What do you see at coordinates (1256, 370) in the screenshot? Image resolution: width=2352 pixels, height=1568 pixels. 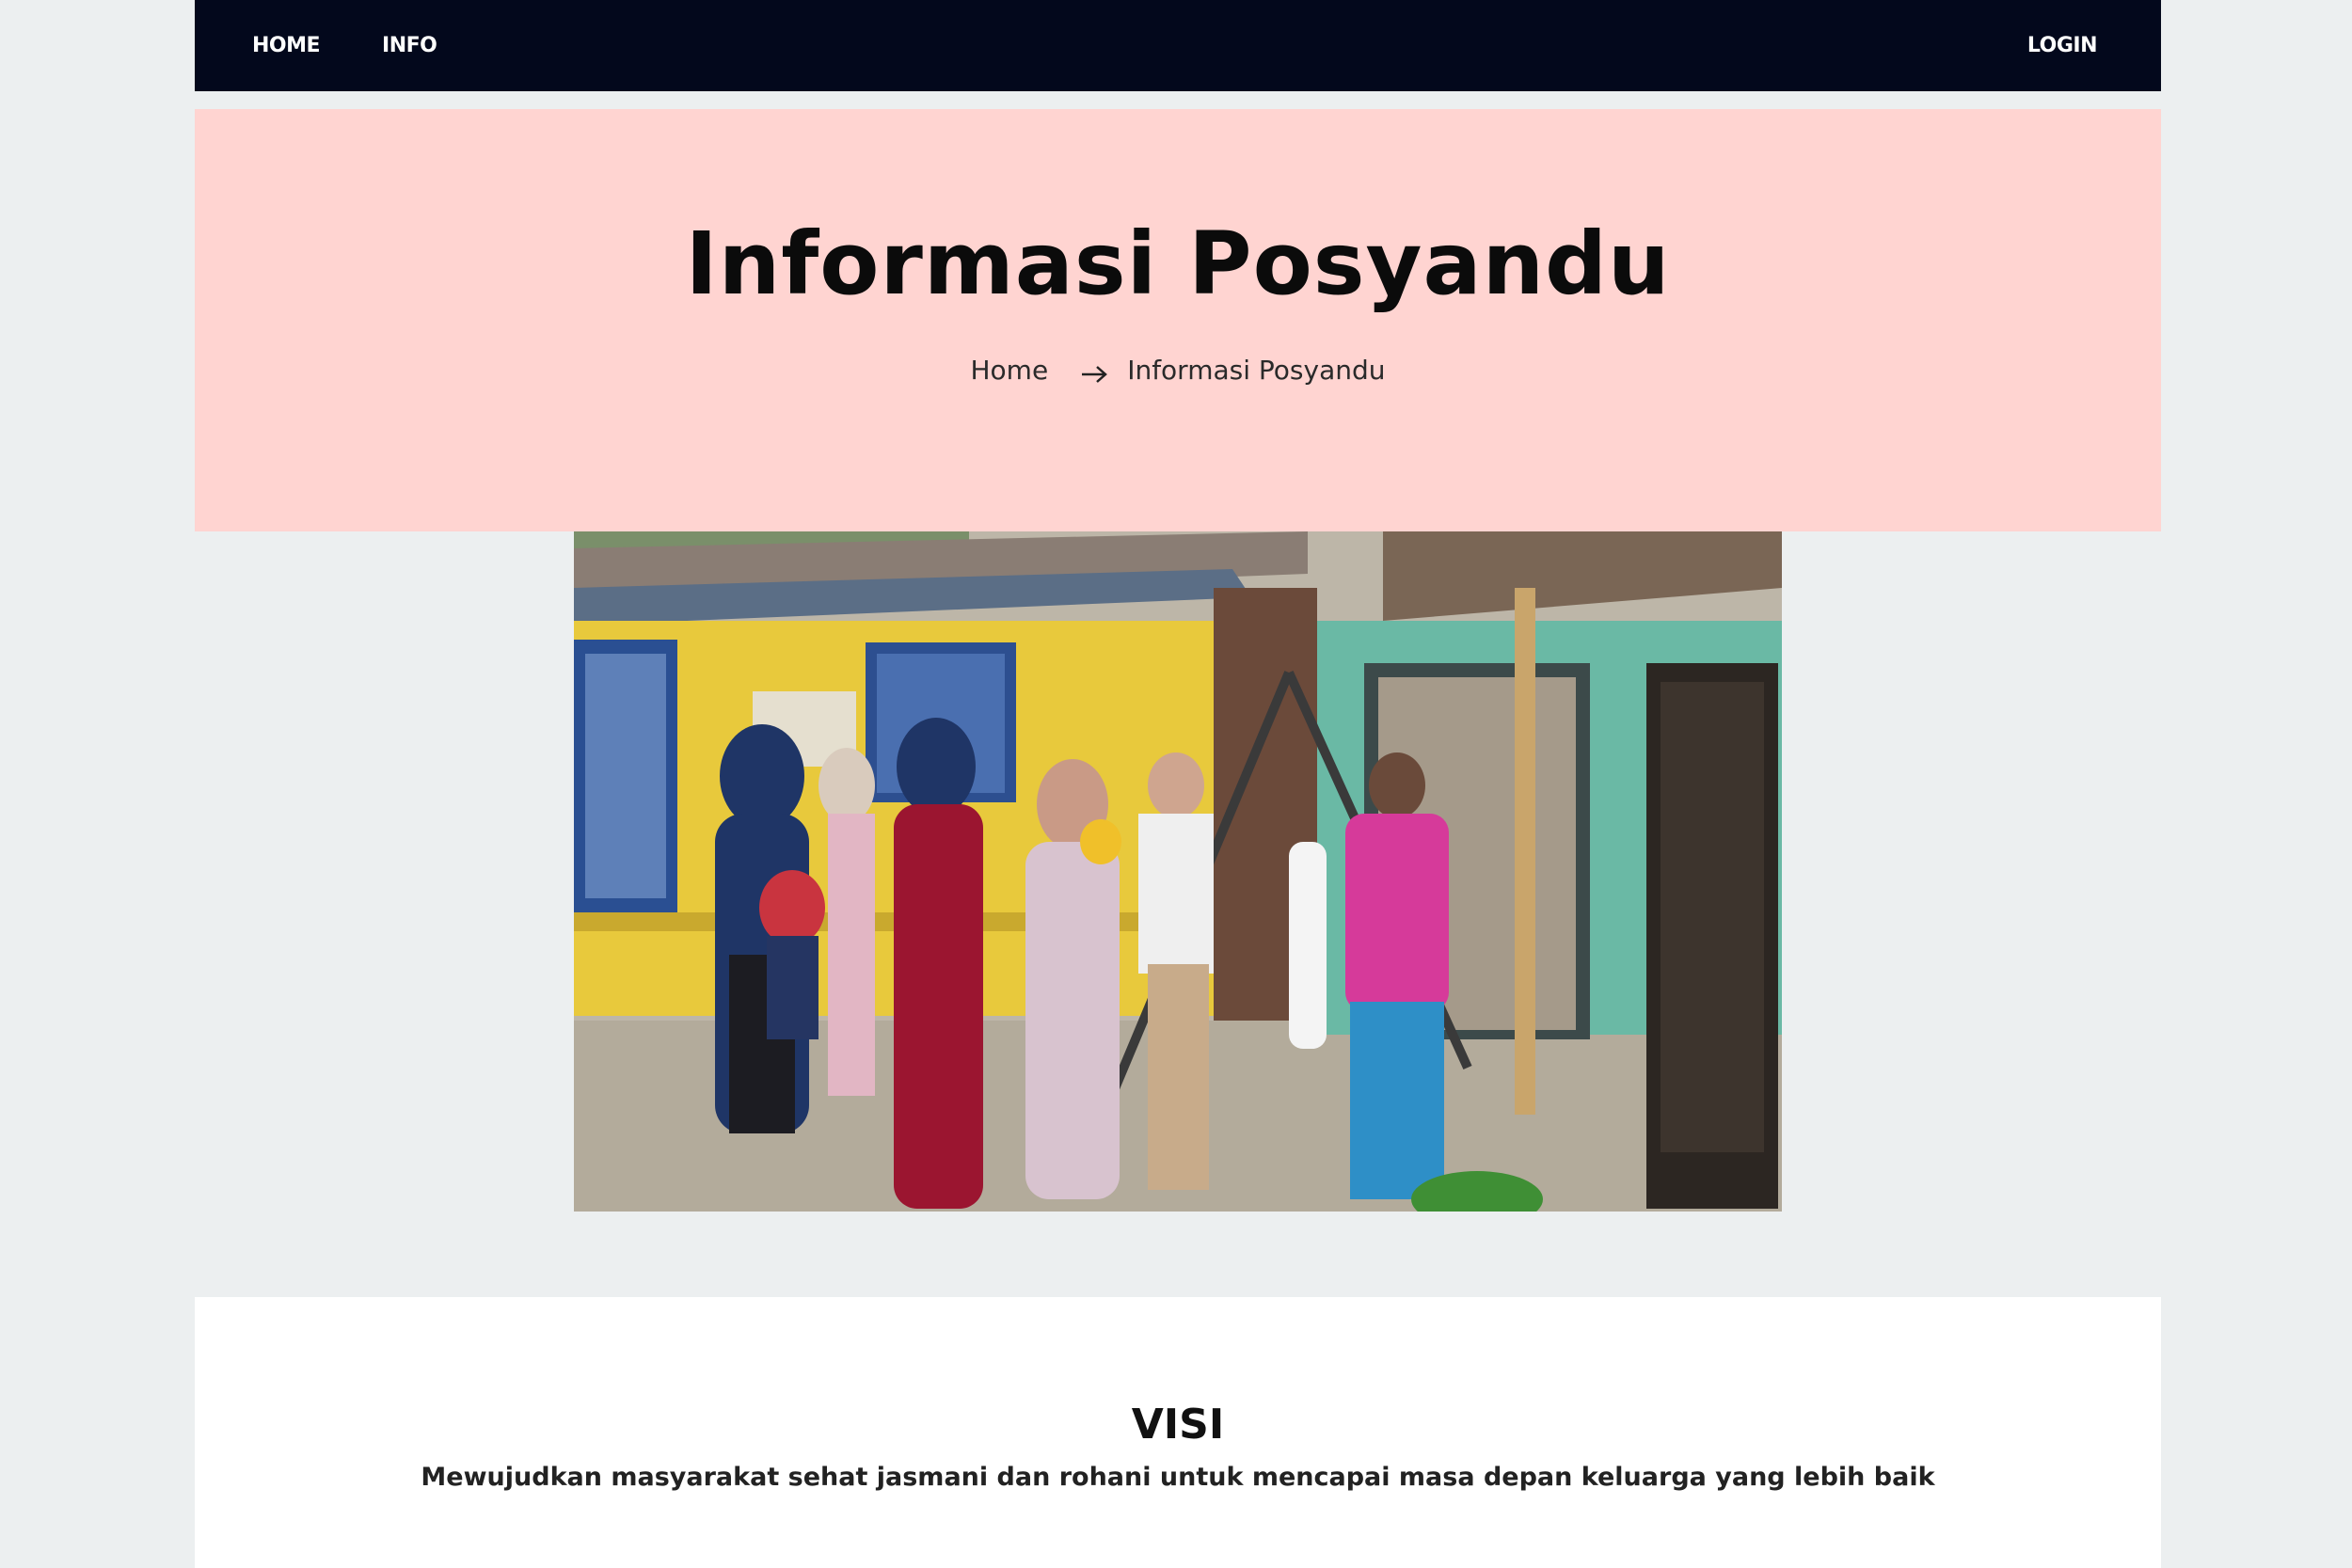 I see `breadcrumb-current: Informasi Posyandu` at bounding box center [1256, 370].